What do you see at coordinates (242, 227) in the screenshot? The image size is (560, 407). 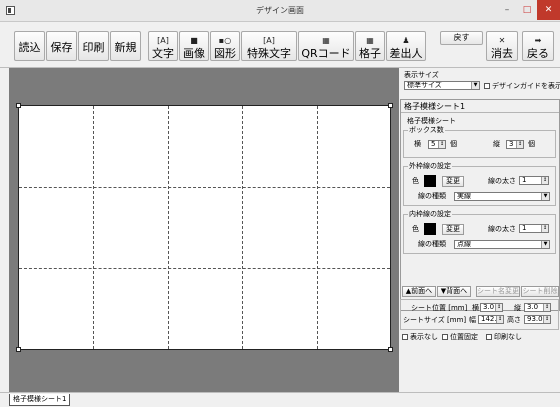 I see `grid-divider-v3` at bounding box center [242, 227].